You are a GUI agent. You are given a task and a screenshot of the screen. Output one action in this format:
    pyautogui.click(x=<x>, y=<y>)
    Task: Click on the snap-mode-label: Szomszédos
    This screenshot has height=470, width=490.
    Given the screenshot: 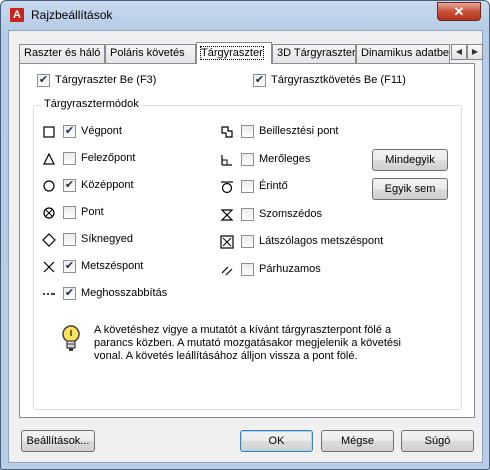 What is the action you would take?
    pyautogui.click(x=290, y=213)
    